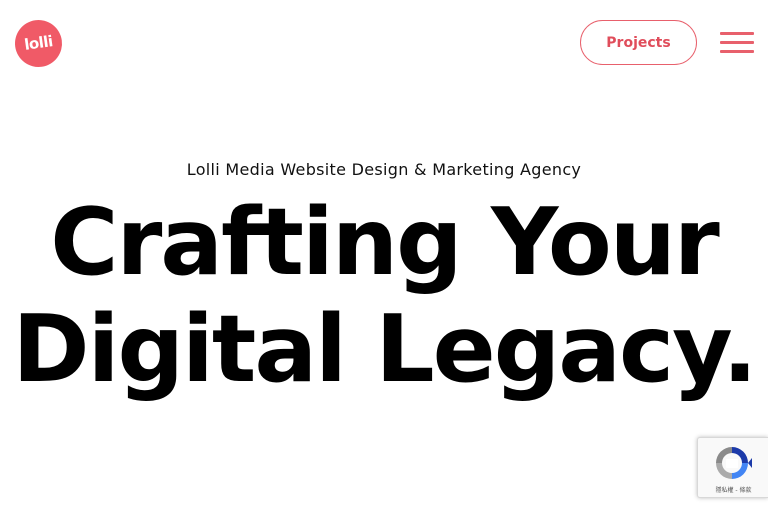  I want to click on projects-button: Projects, so click(638, 42).